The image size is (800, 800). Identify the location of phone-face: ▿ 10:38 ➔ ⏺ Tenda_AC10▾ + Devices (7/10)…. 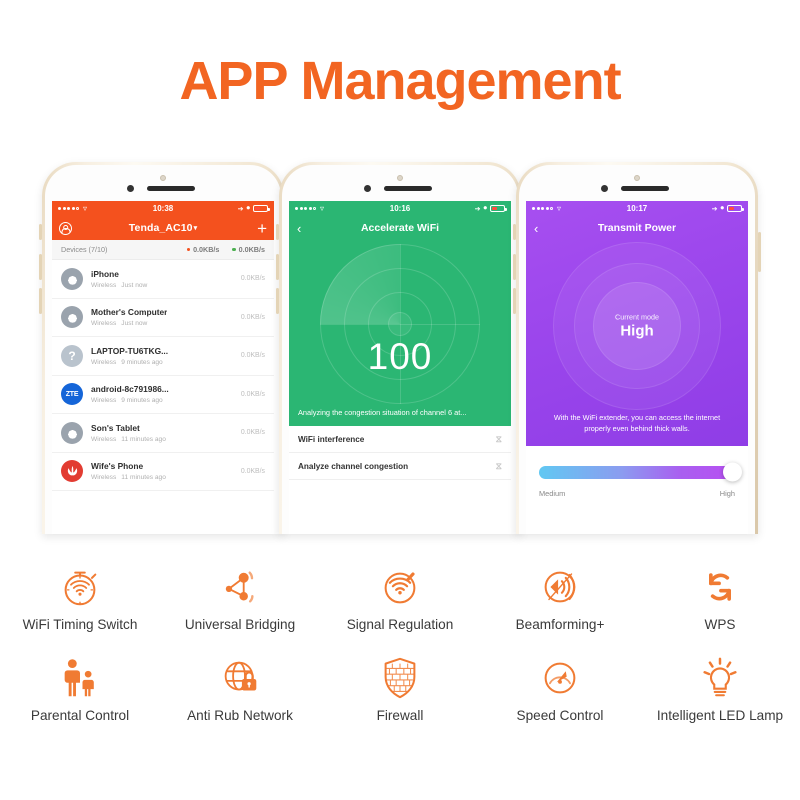
(163, 349).